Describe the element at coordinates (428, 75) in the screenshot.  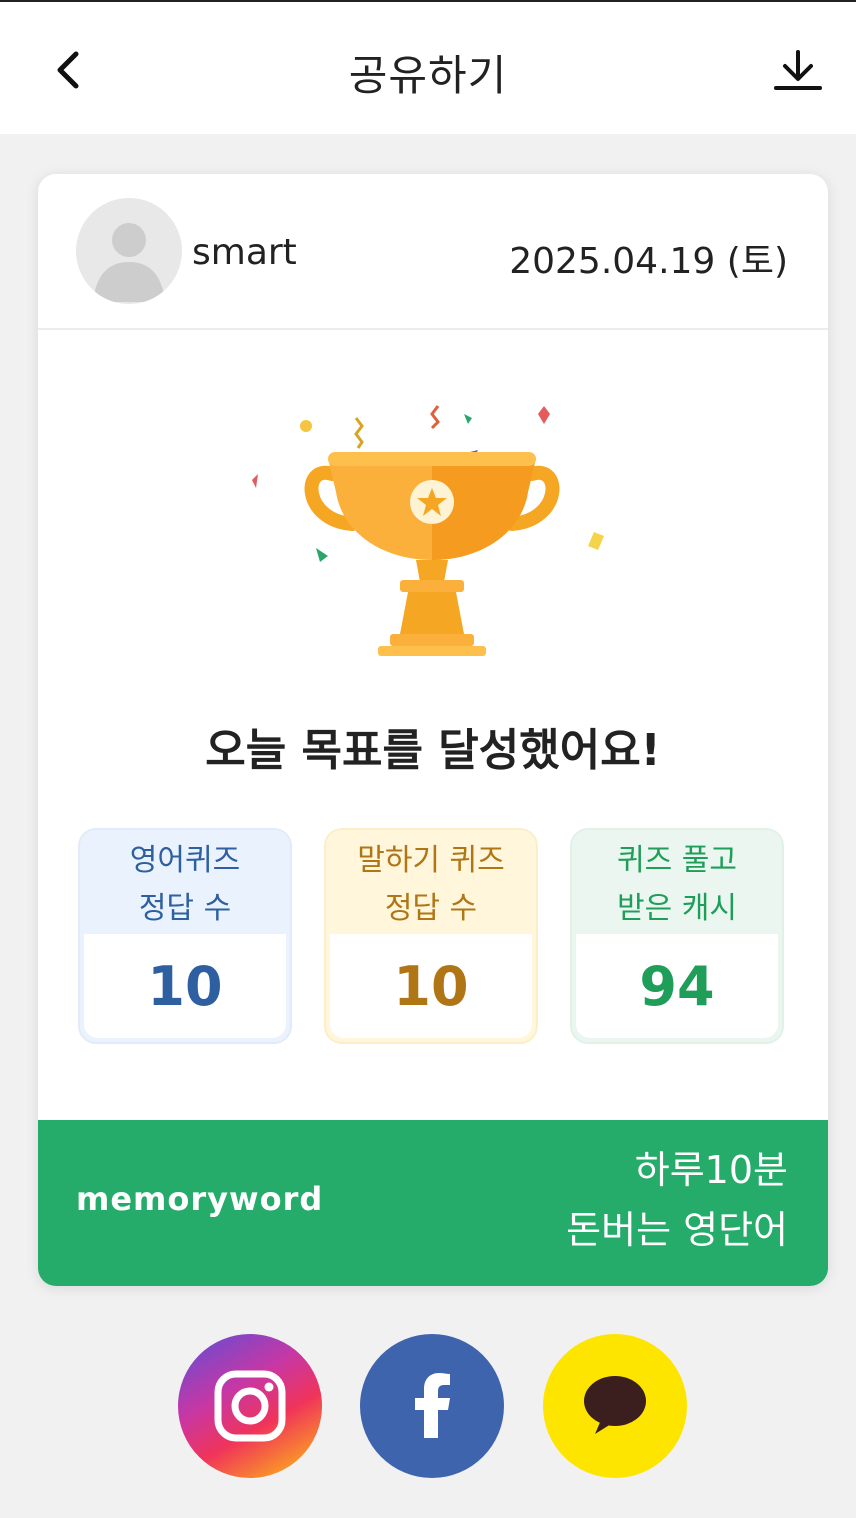
I see `page-title: 공유하기` at that location.